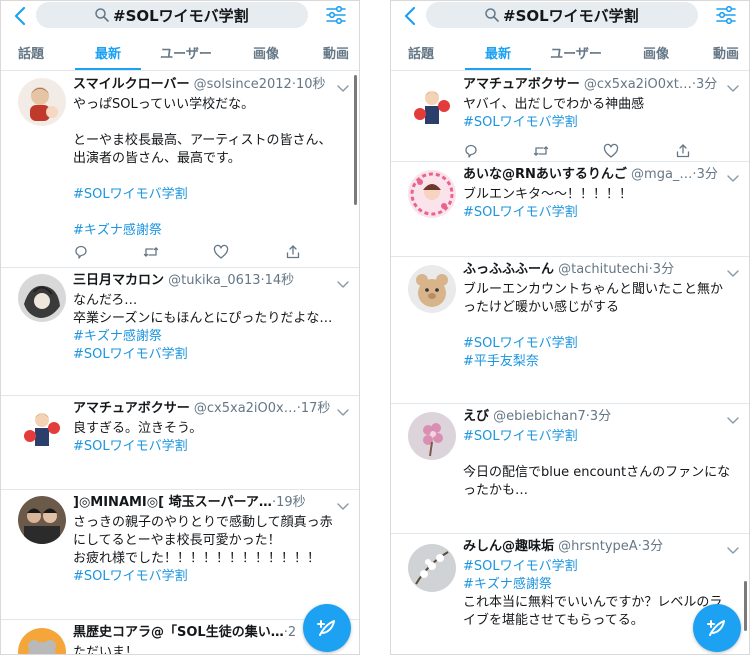 The width and height of the screenshot is (751, 655). What do you see at coordinates (600, 362) in the screenshot?
I see `hashtag-link: #平手友梨奈` at bounding box center [600, 362].